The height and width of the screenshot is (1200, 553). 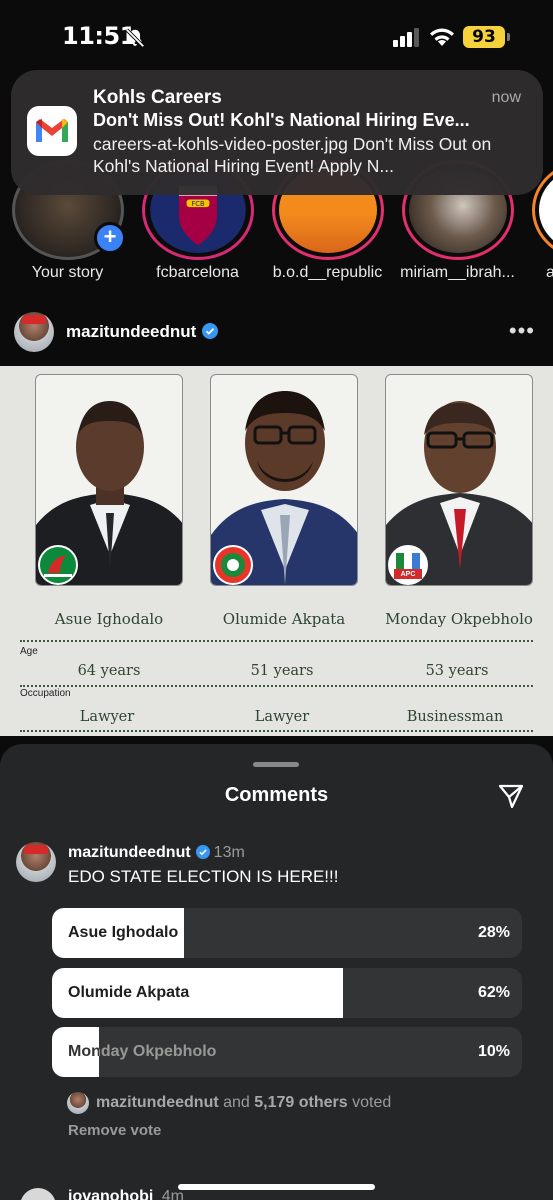 What do you see at coordinates (45, 693) in the screenshot?
I see `occupation-label: Occupation` at bounding box center [45, 693].